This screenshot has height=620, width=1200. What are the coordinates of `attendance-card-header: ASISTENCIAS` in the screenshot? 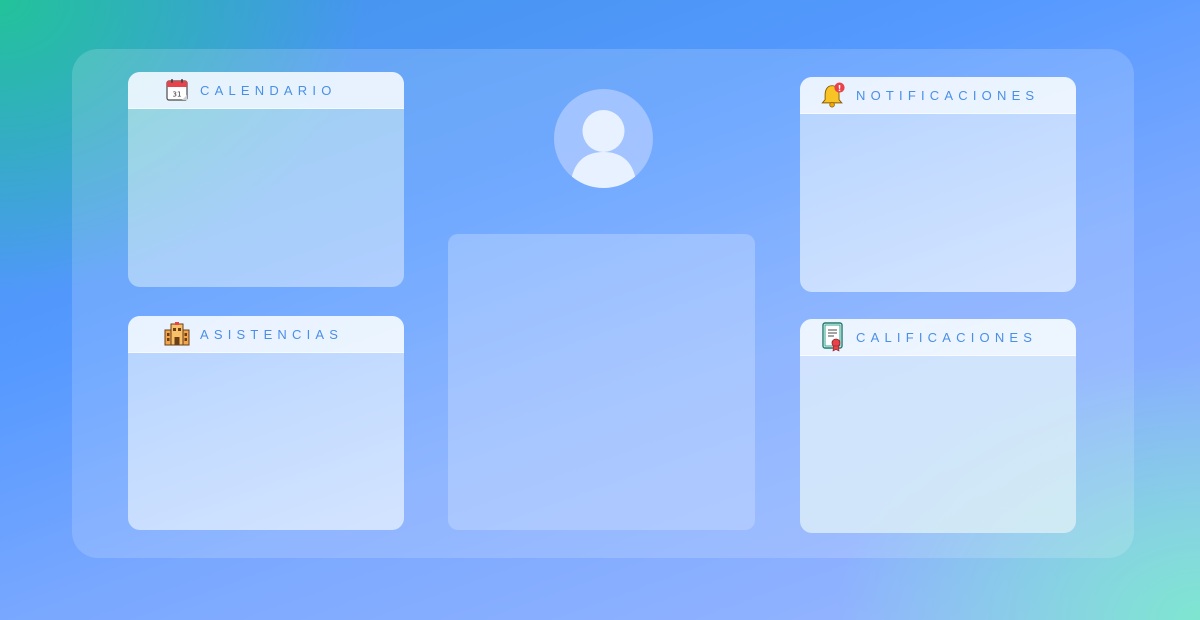 It's located at (266, 334).